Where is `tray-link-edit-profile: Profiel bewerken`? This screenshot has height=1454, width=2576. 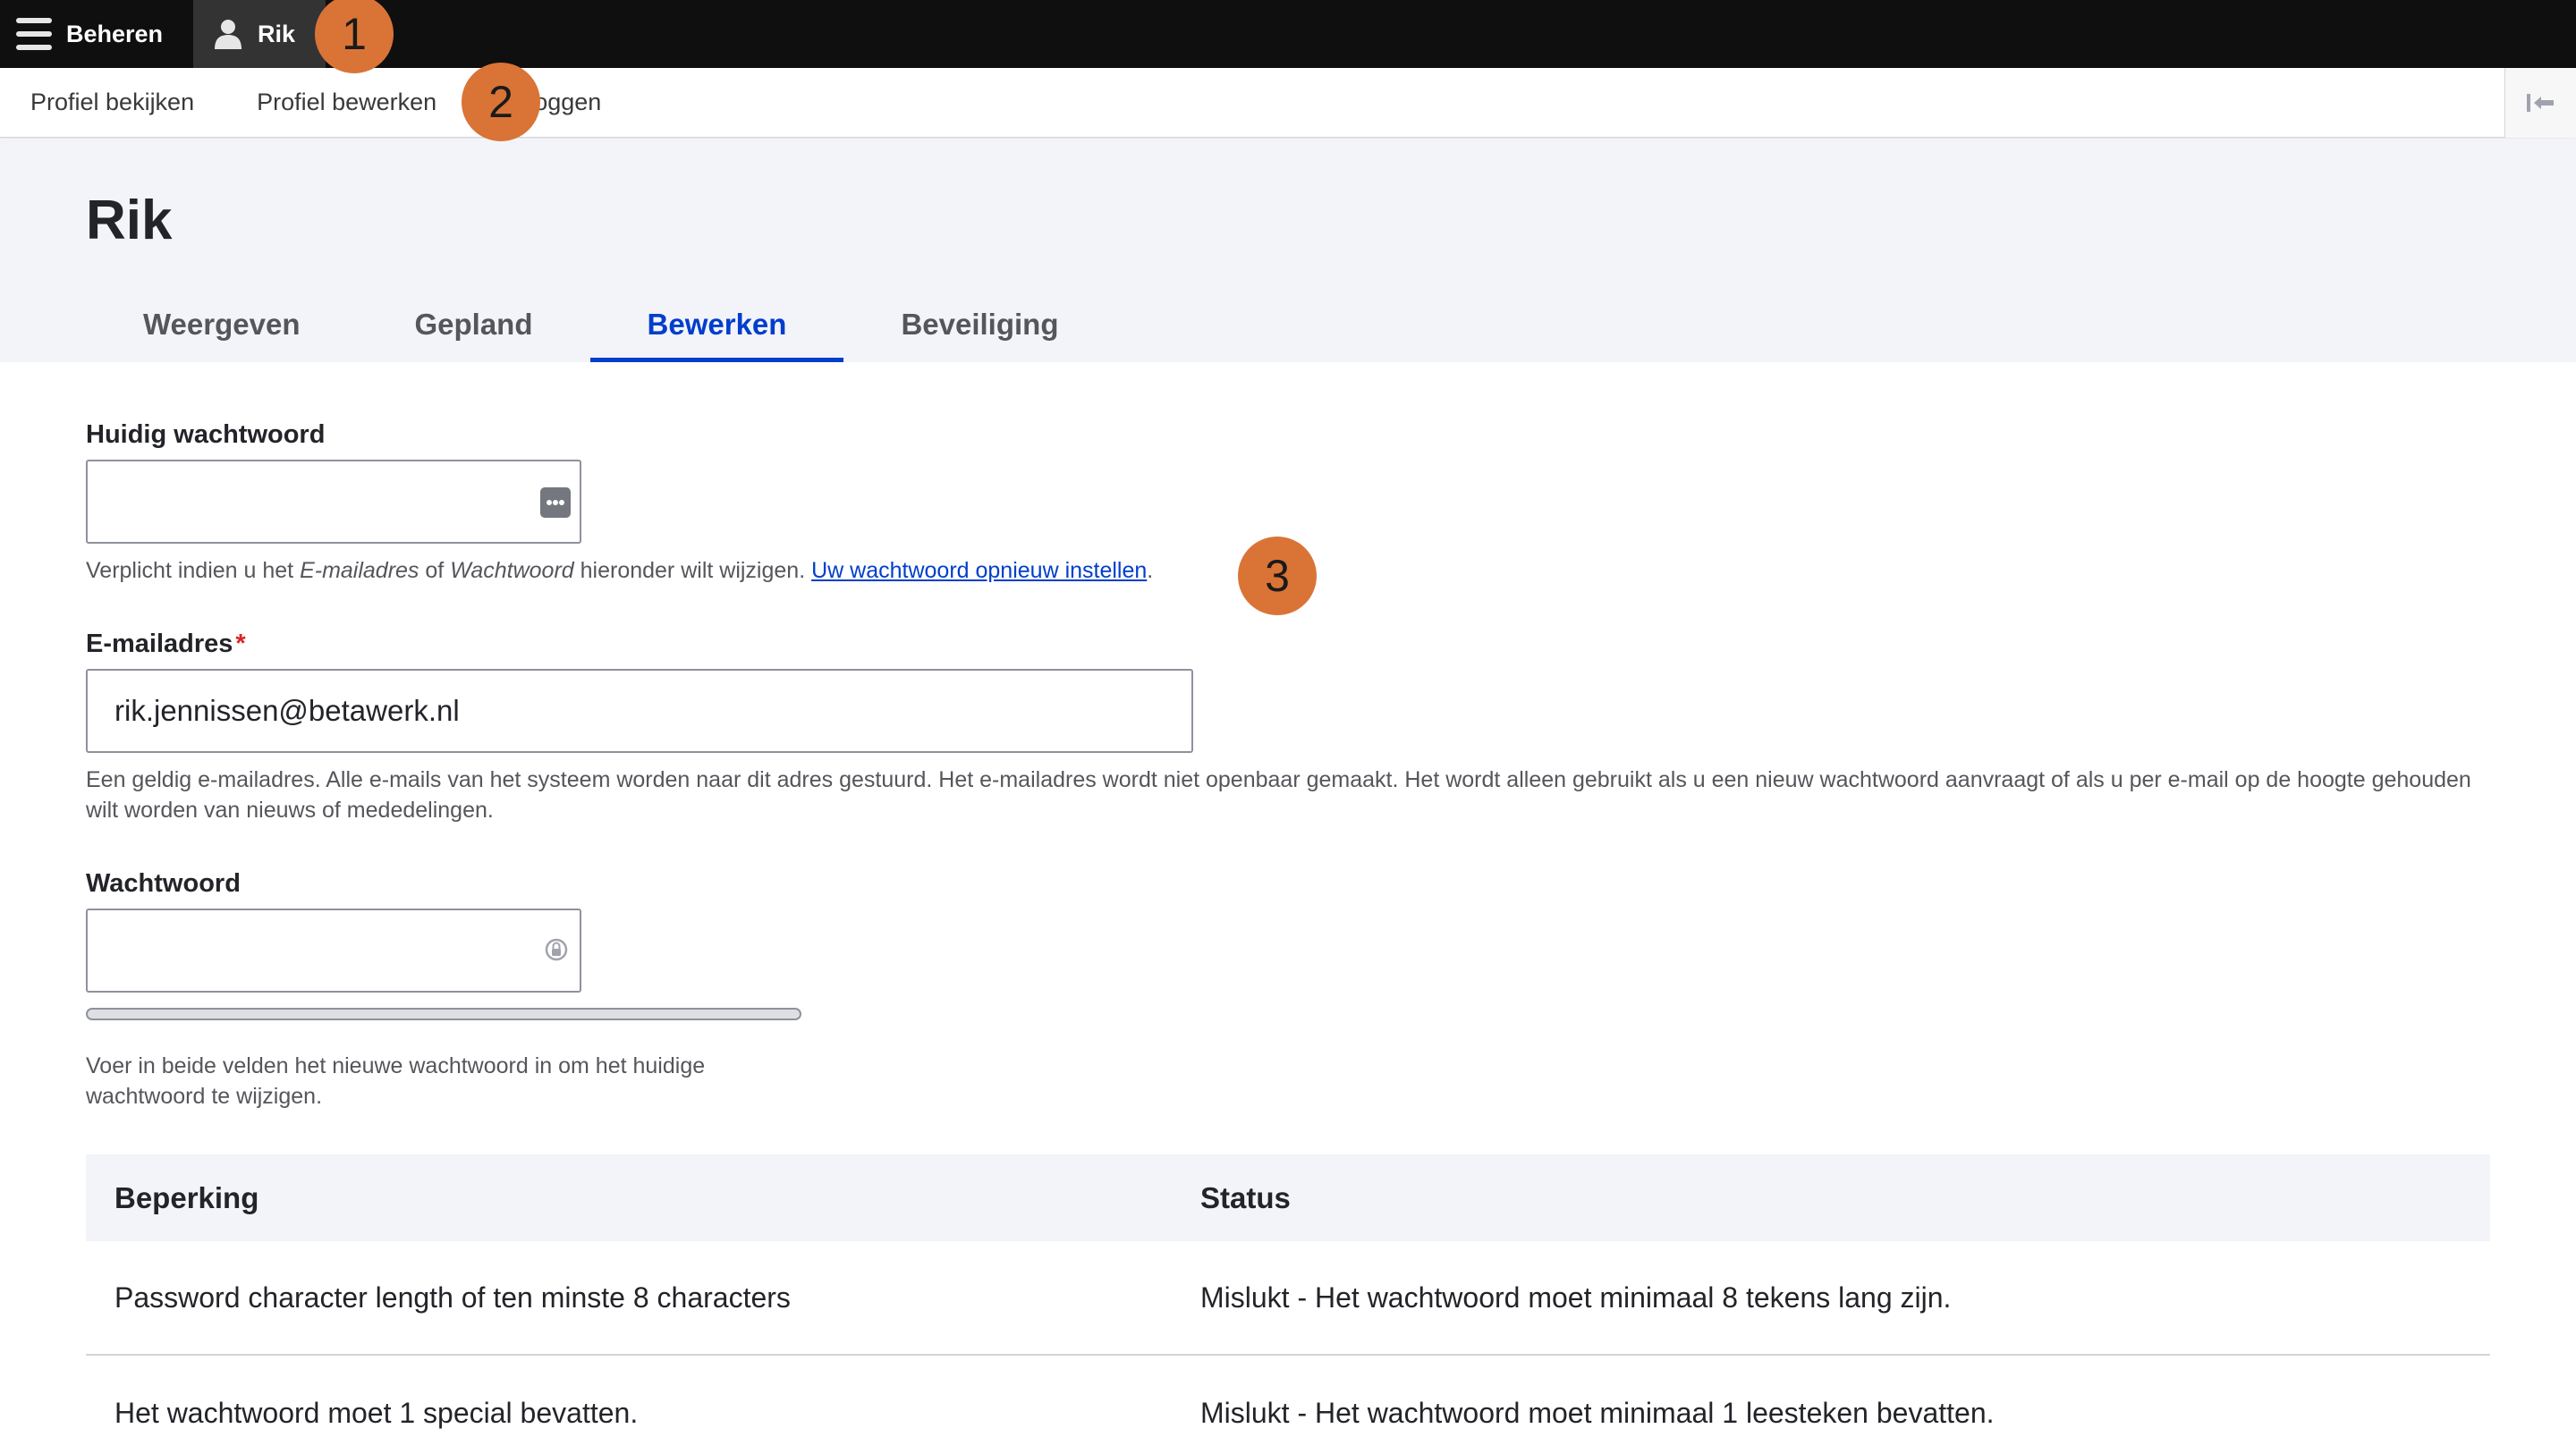 tray-link-edit-profile: Profiel bewerken is located at coordinates (346, 102).